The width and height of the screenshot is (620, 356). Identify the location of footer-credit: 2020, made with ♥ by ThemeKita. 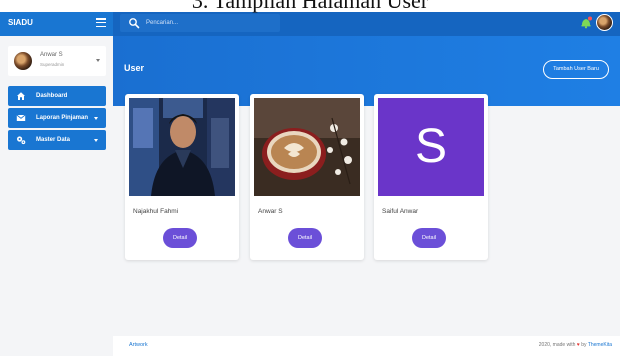
(575, 345).